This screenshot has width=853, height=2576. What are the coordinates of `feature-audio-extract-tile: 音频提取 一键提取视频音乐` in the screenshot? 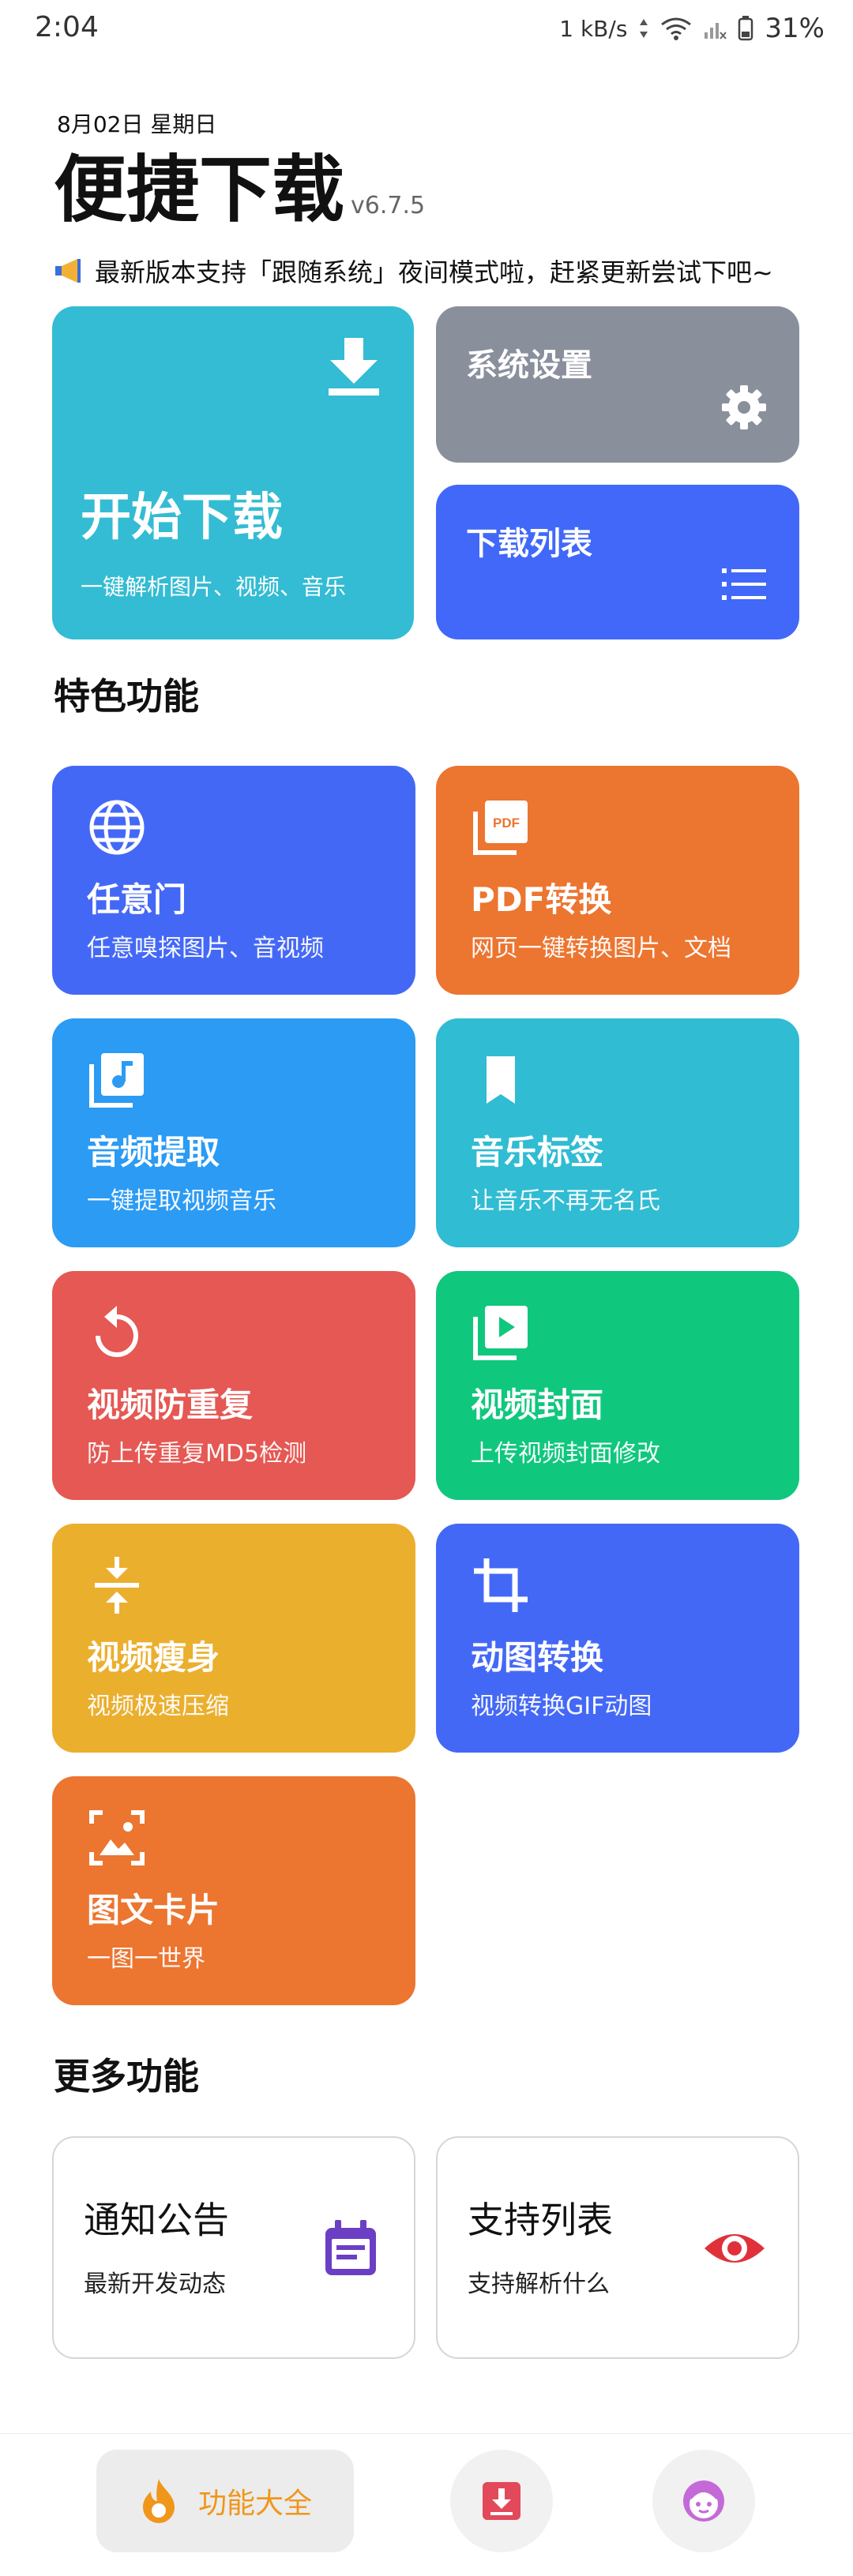 It's located at (233, 1132).